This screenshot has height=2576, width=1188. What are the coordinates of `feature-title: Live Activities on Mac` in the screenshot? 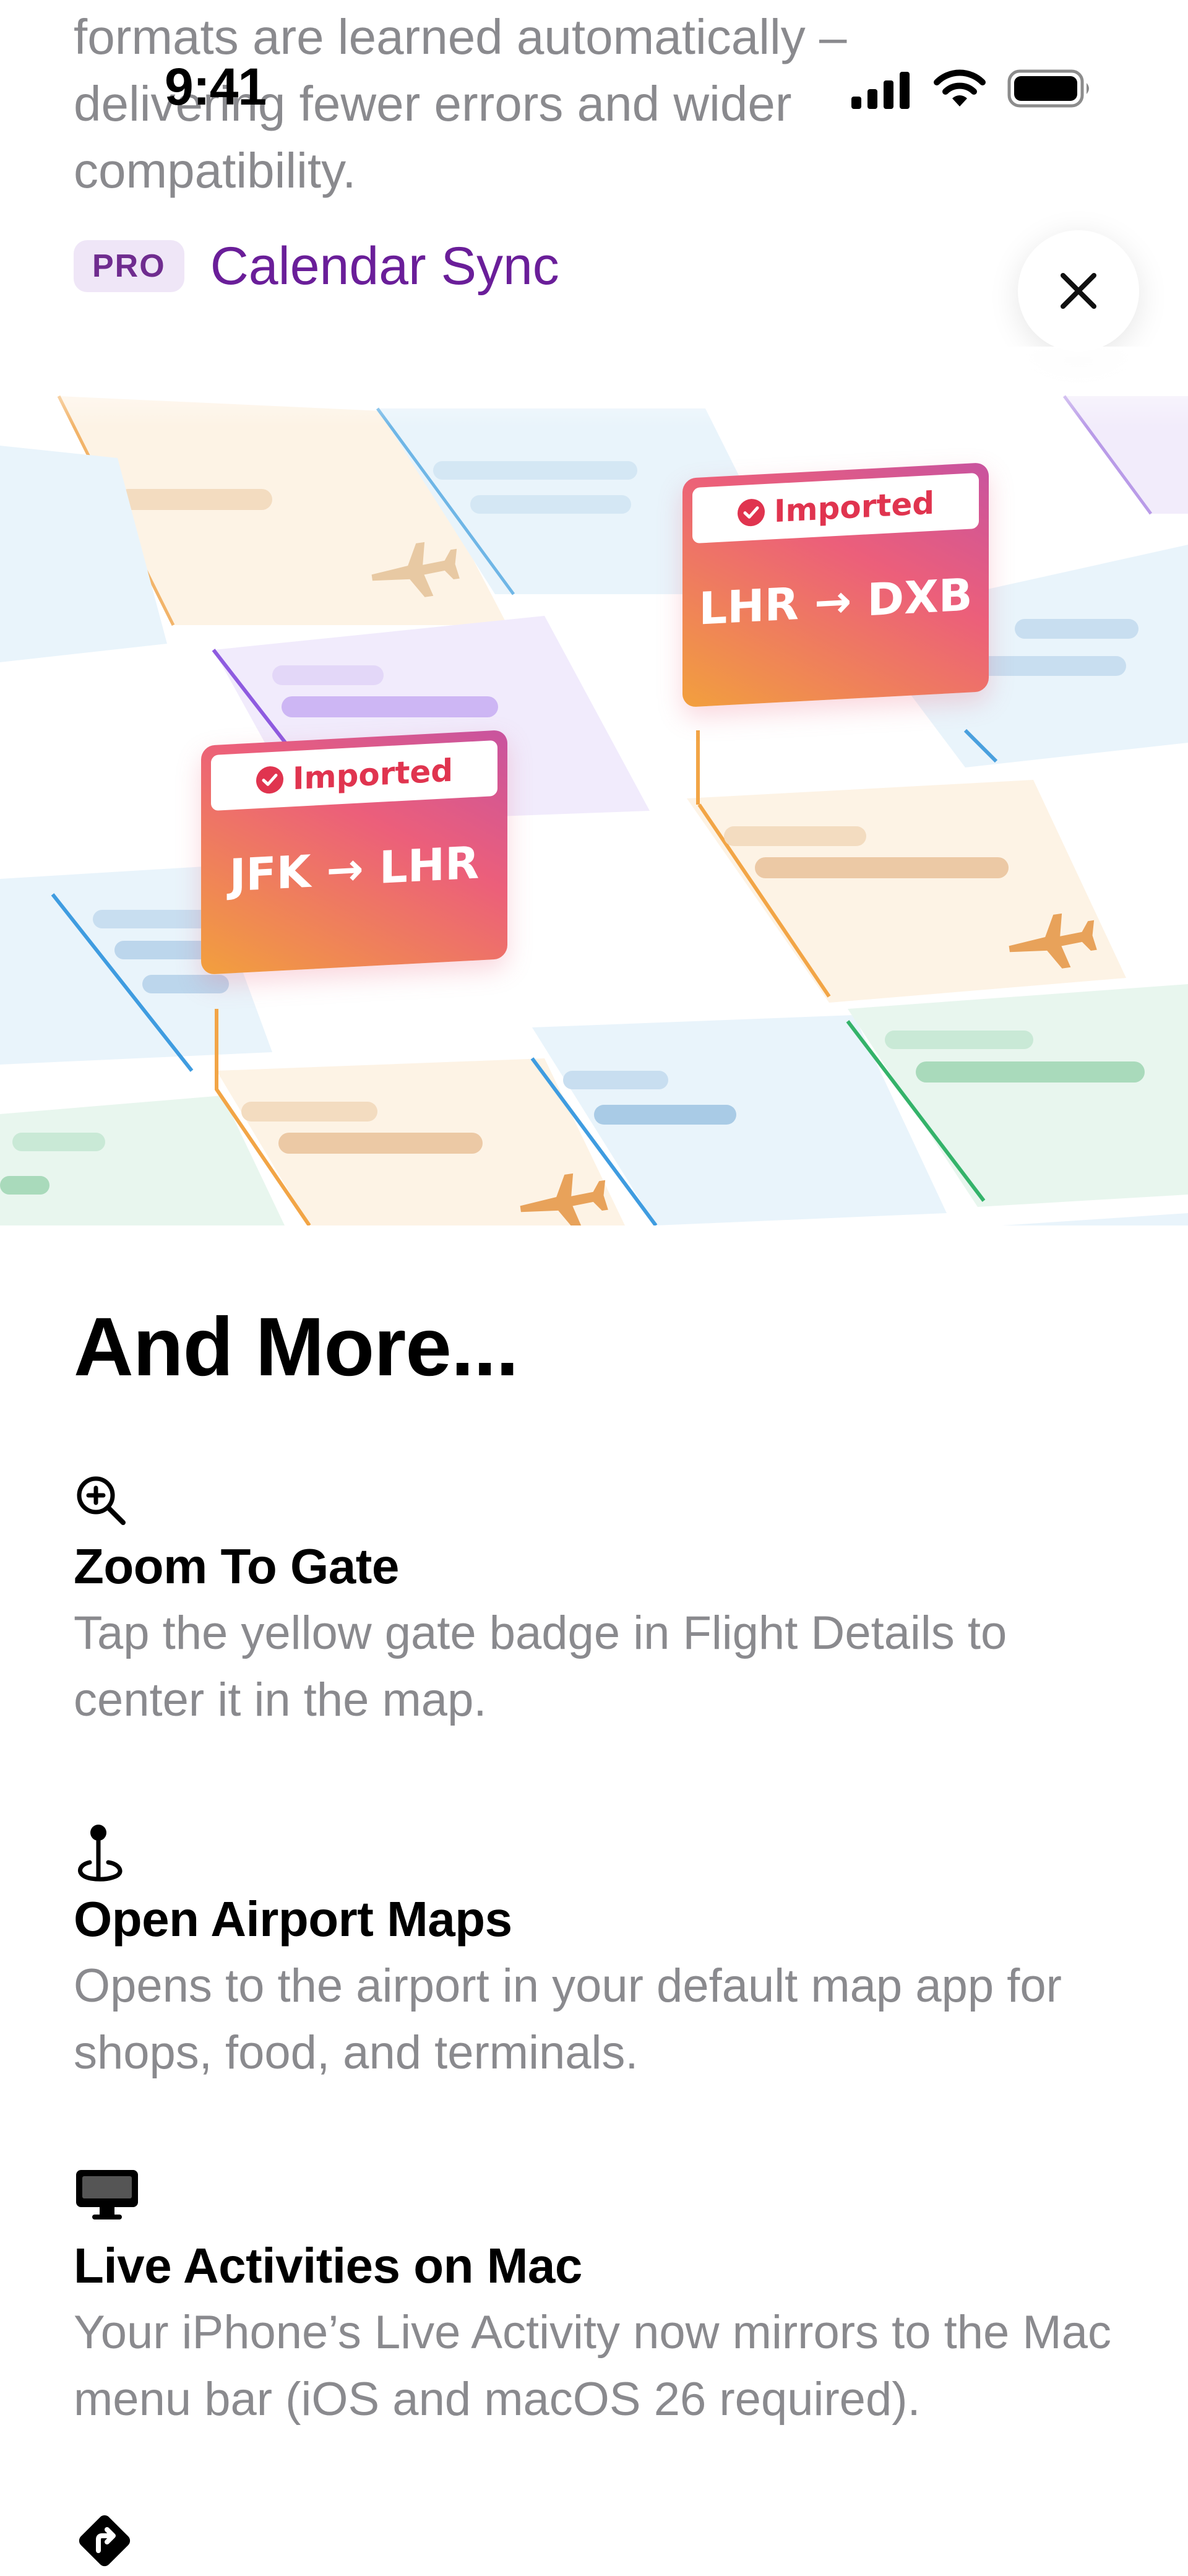 It's located at (328, 2265).